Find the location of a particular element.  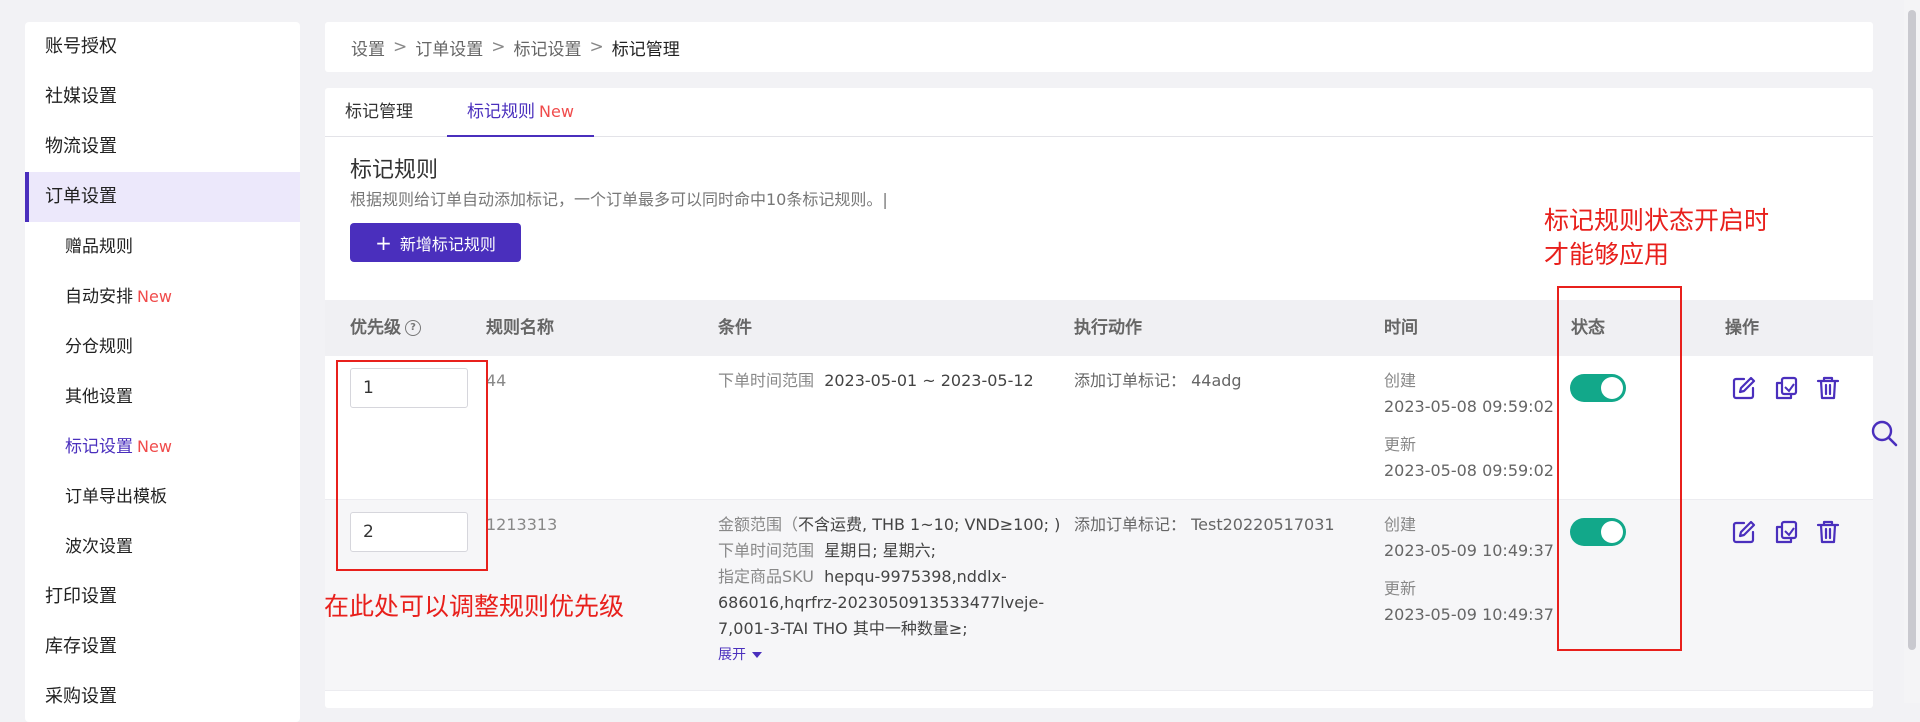

sidebar-item-inventory-settings: 库存设置 is located at coordinates (162, 647).